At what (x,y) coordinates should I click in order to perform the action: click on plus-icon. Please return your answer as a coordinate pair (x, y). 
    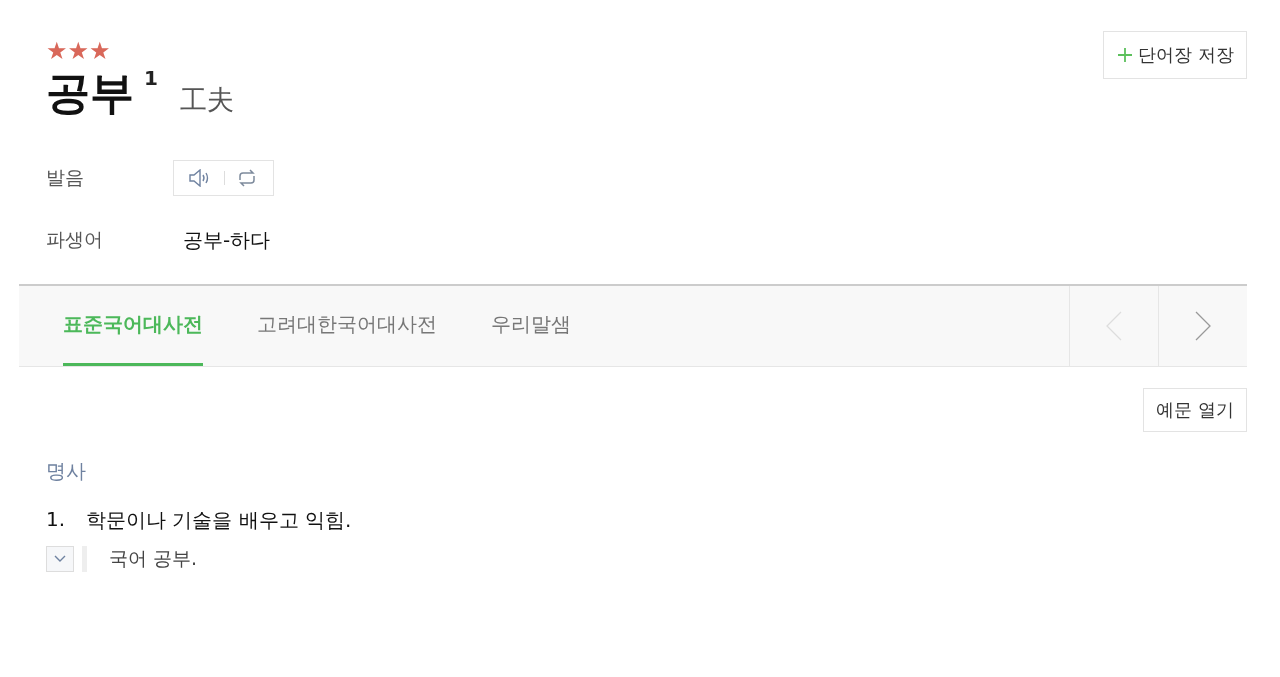
    Looking at the image, I should click on (1125, 55).